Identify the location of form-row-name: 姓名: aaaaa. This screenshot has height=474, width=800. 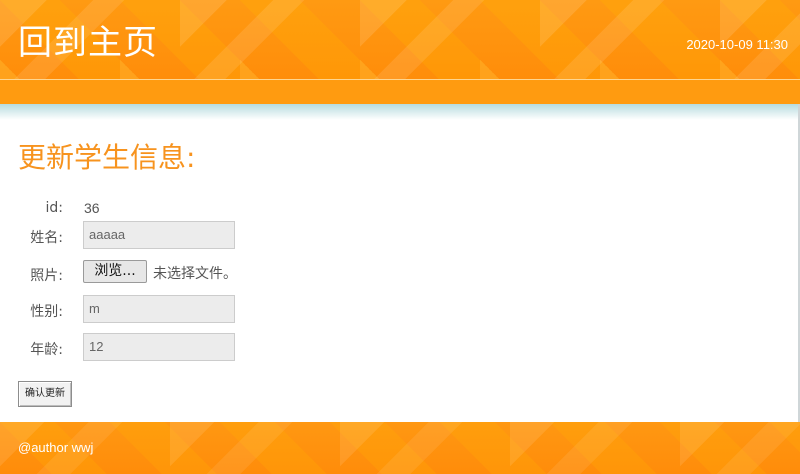
(150, 235).